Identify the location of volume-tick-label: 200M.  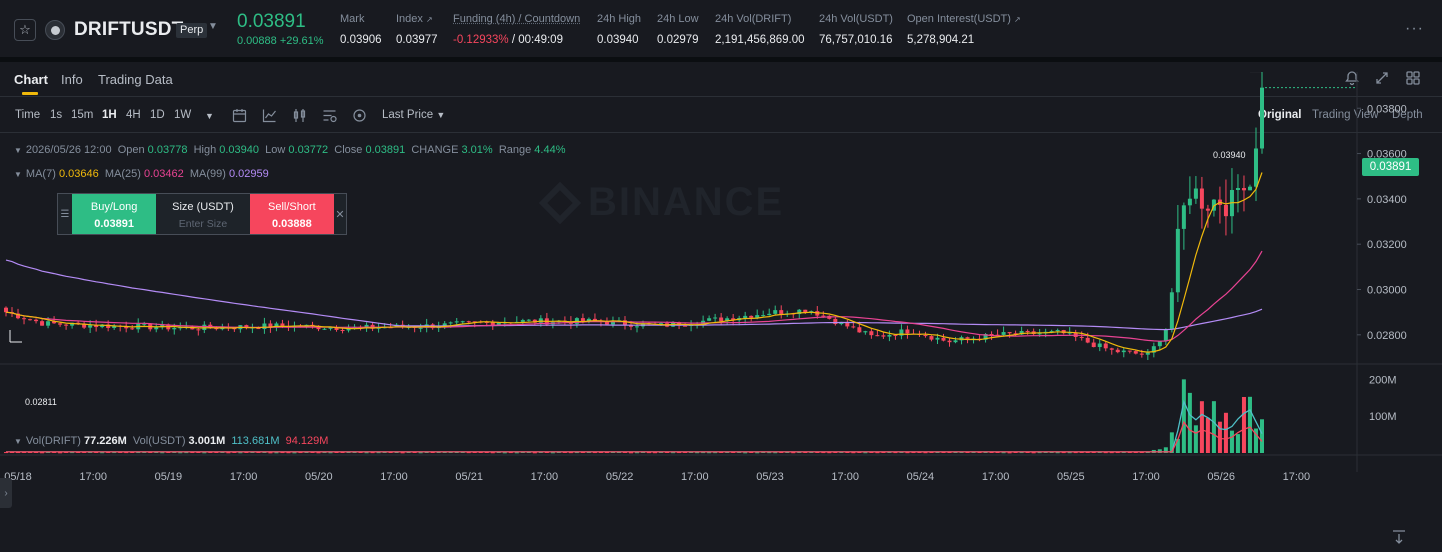
(1383, 380).